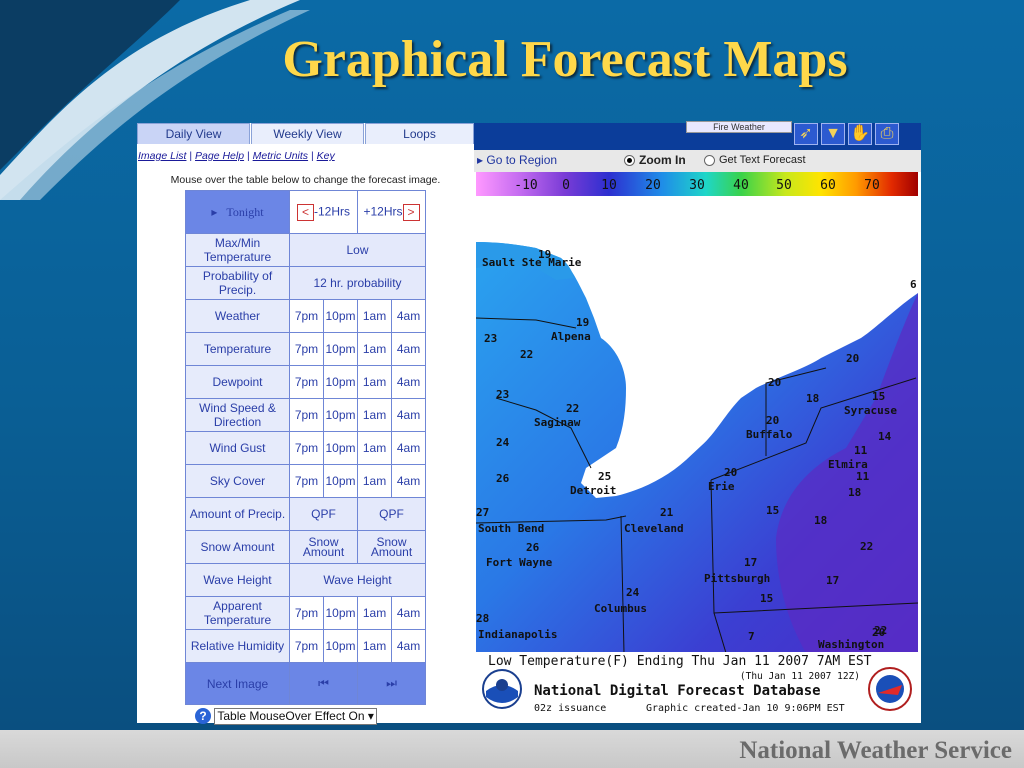 The width and height of the screenshot is (1024, 768). Describe the element at coordinates (755, 160) in the screenshot. I see `get-text-forecast-radio: Get Text Forecast` at that location.